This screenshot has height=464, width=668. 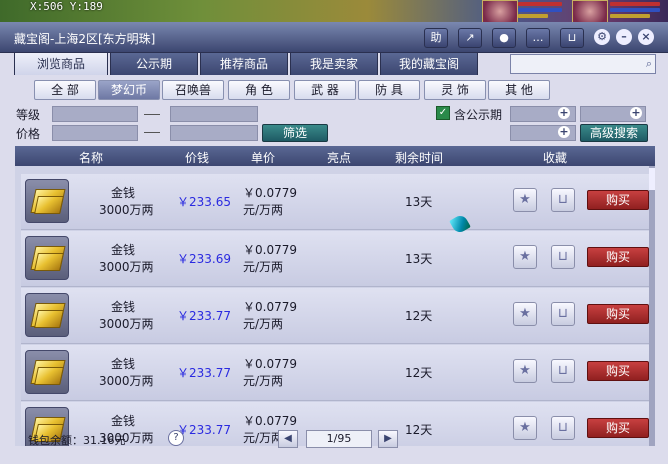 I want to click on price-label: 价格, so click(x=28, y=134).